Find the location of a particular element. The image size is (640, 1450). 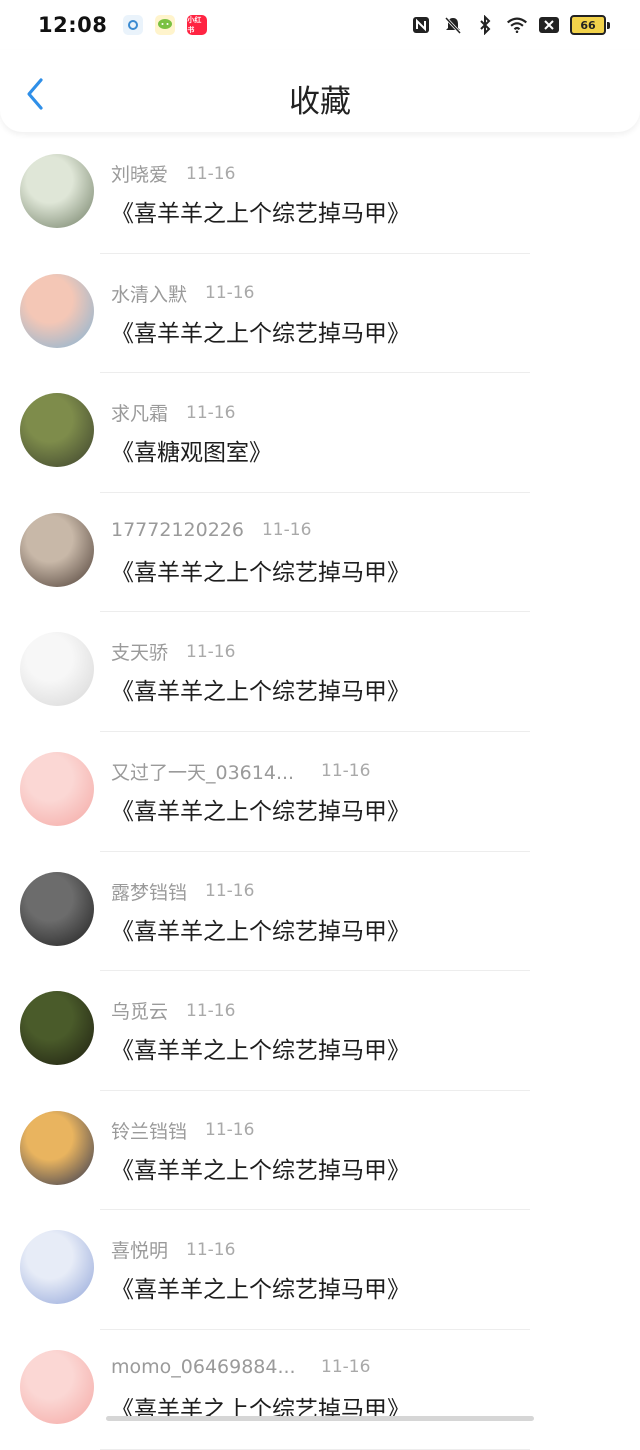

user-name: 17772120226 is located at coordinates (177, 530).